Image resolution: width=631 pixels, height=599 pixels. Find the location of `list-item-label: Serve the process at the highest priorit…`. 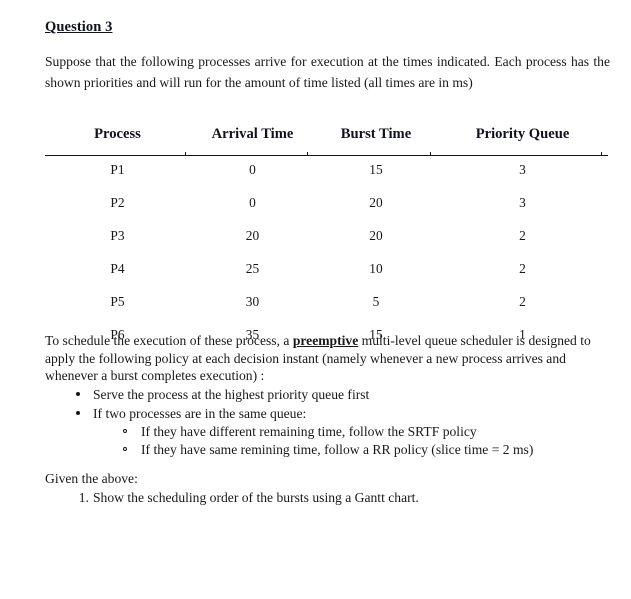

list-item-label: Serve the process at the highest priorit… is located at coordinates (231, 394).